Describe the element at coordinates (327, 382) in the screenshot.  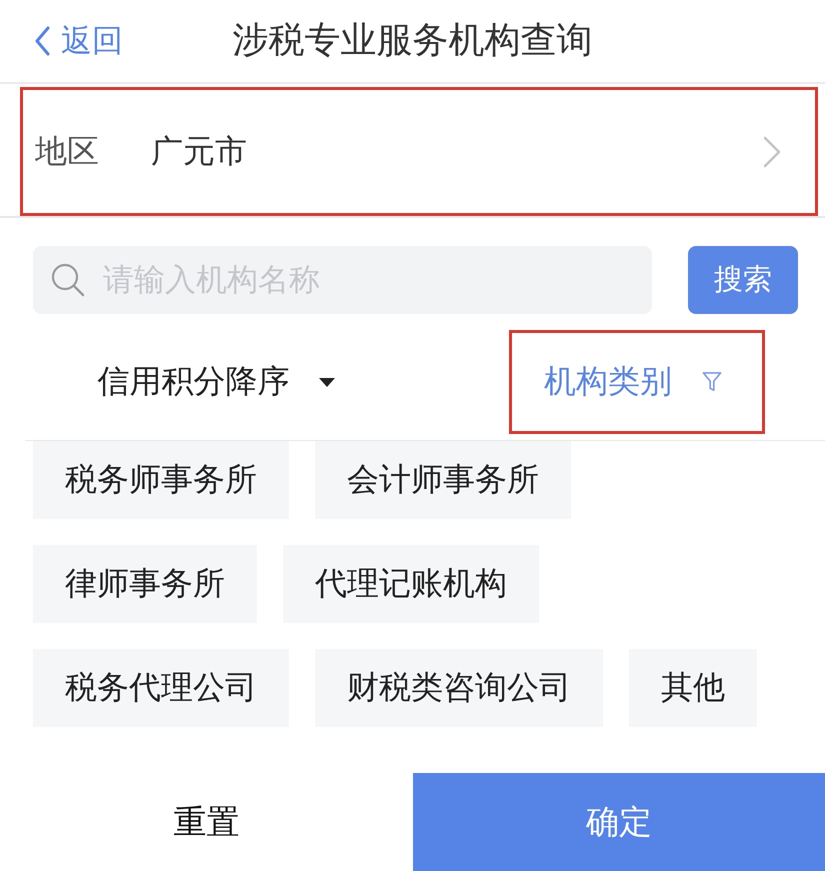
I see `caret-icon` at that location.